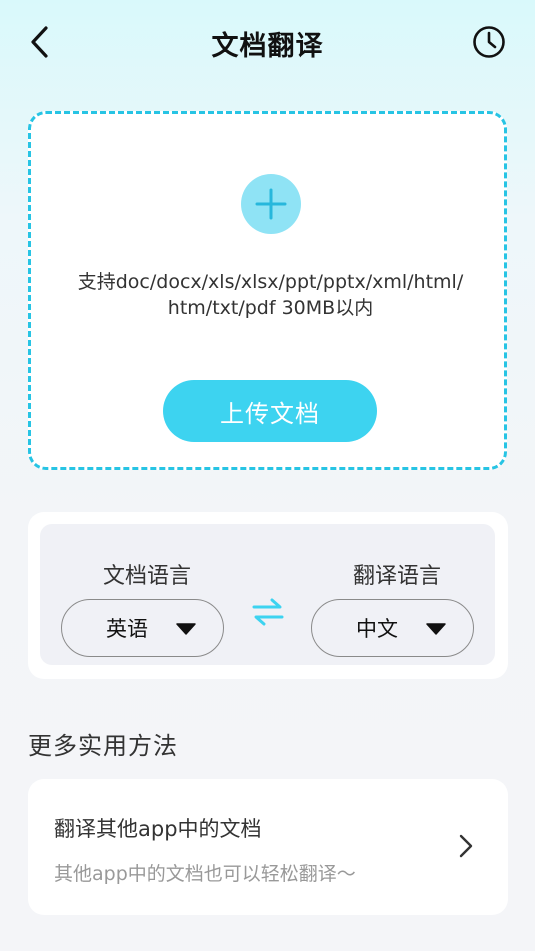  I want to click on more-methods-heading: 更多实用方法, so click(103, 746).